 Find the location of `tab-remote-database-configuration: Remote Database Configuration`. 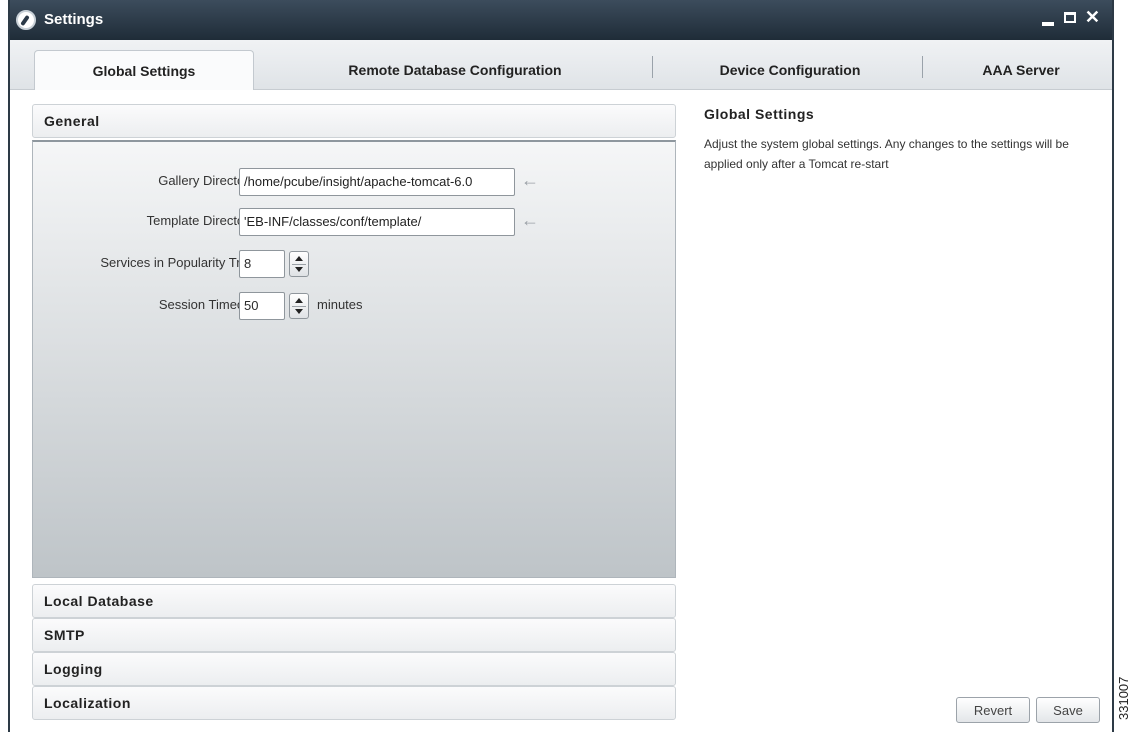

tab-remote-database-configuration: Remote Database Configuration is located at coordinates (455, 70).